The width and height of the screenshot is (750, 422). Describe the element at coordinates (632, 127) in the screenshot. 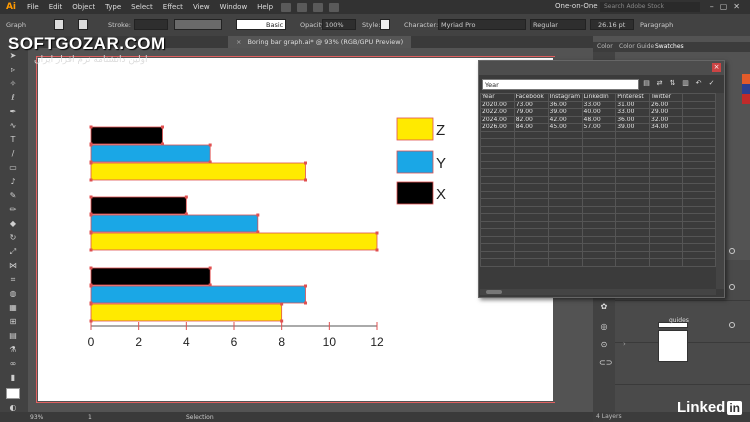

I see `data-cell: 39.00` at that location.